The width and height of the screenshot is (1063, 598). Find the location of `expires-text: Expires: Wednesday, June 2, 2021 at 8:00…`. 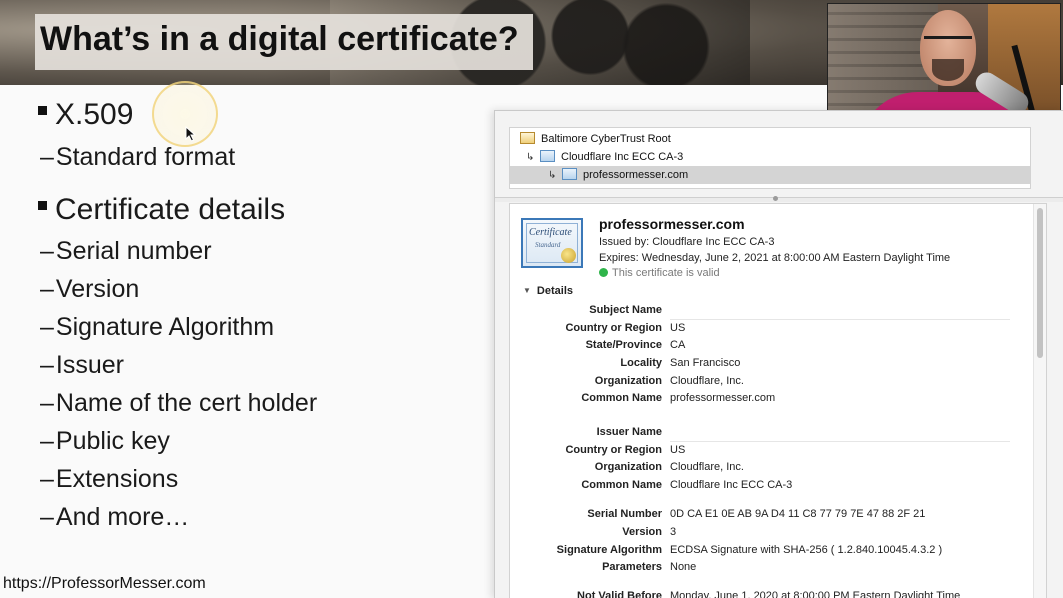

expires-text: Expires: Wednesday, June 2, 2021 at 8:00… is located at coordinates (775, 258).